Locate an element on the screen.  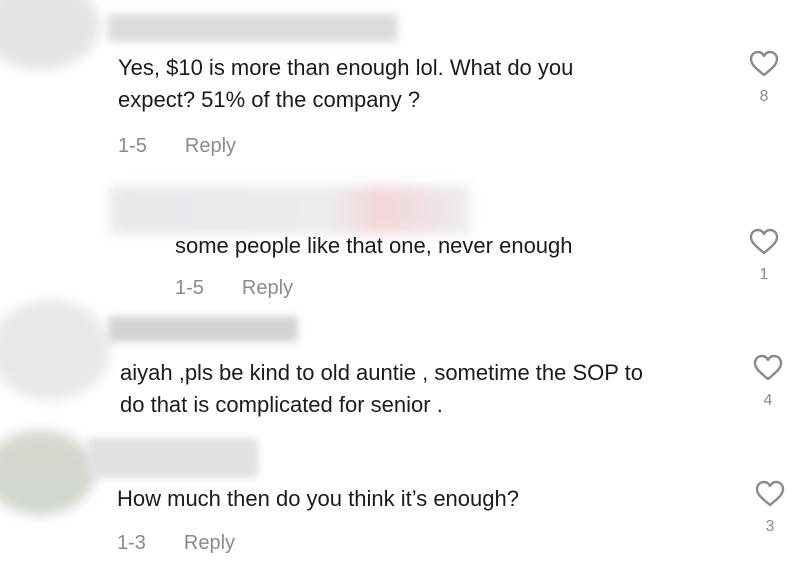
comment-text: How much then do you think it’s enough? is located at coordinates (318, 499).